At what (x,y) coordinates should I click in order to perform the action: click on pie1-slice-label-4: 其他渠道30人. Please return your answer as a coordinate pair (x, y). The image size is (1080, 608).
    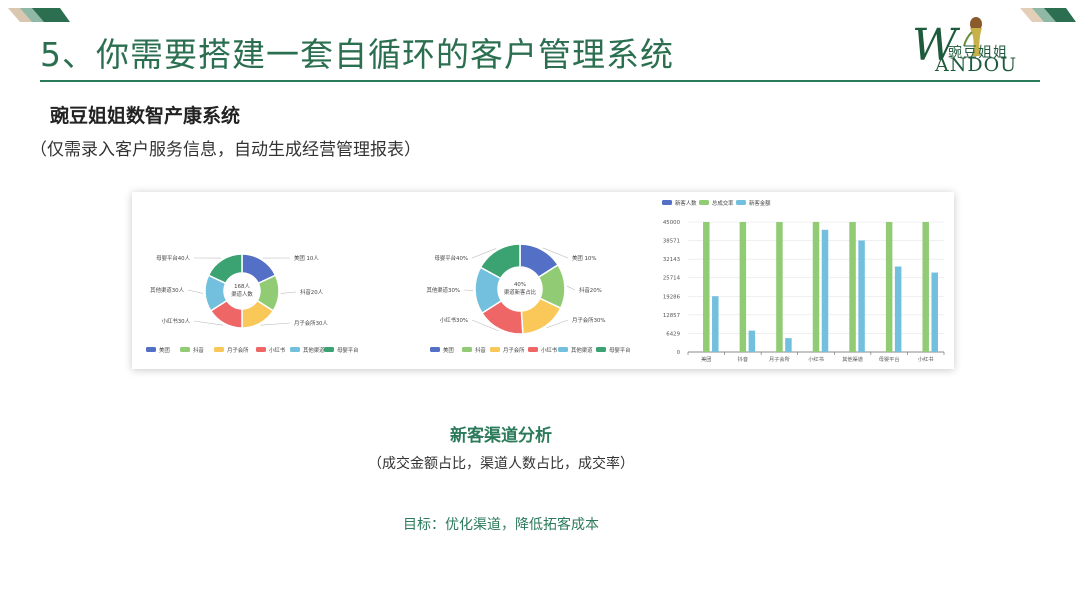
    Looking at the image, I should click on (167, 290).